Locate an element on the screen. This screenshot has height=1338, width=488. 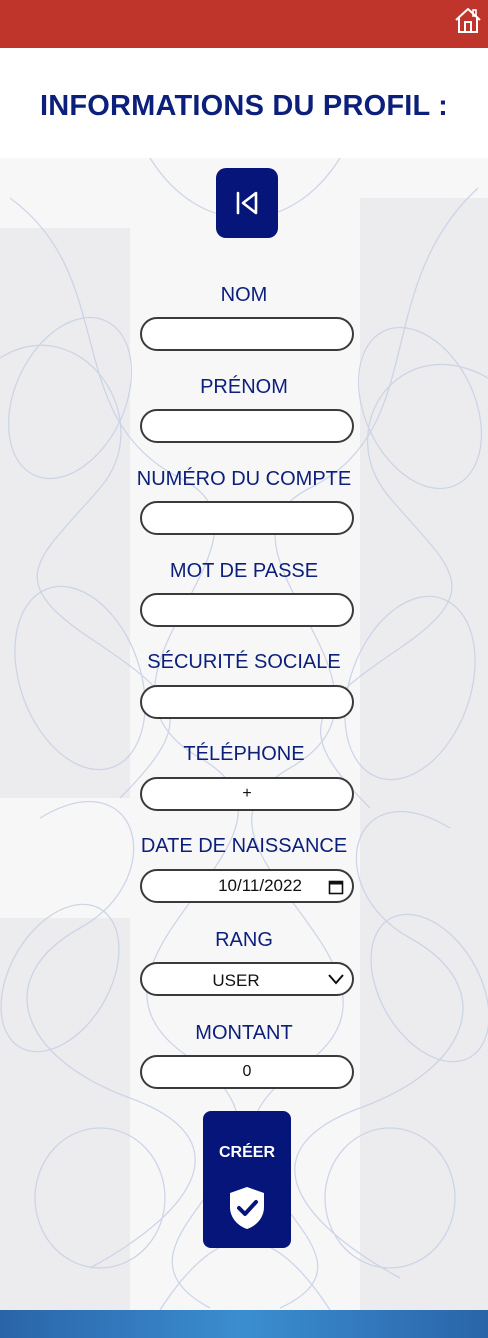
date-naissance-input: 10/11/2022 is located at coordinates (247, 886).